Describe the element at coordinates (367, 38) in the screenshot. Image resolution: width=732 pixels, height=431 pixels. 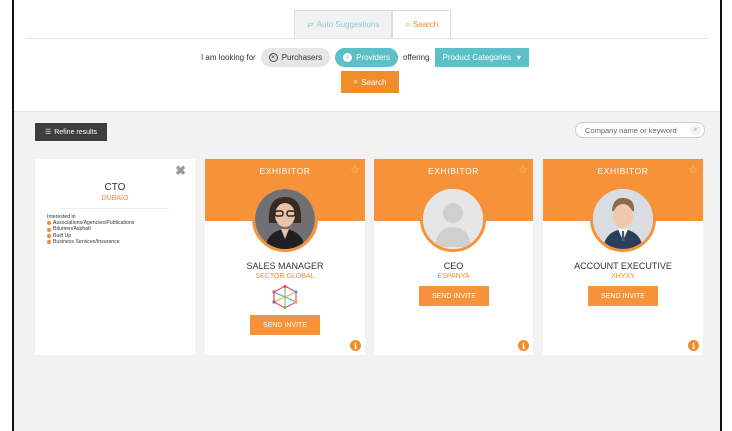
I see `tab-divider` at that location.